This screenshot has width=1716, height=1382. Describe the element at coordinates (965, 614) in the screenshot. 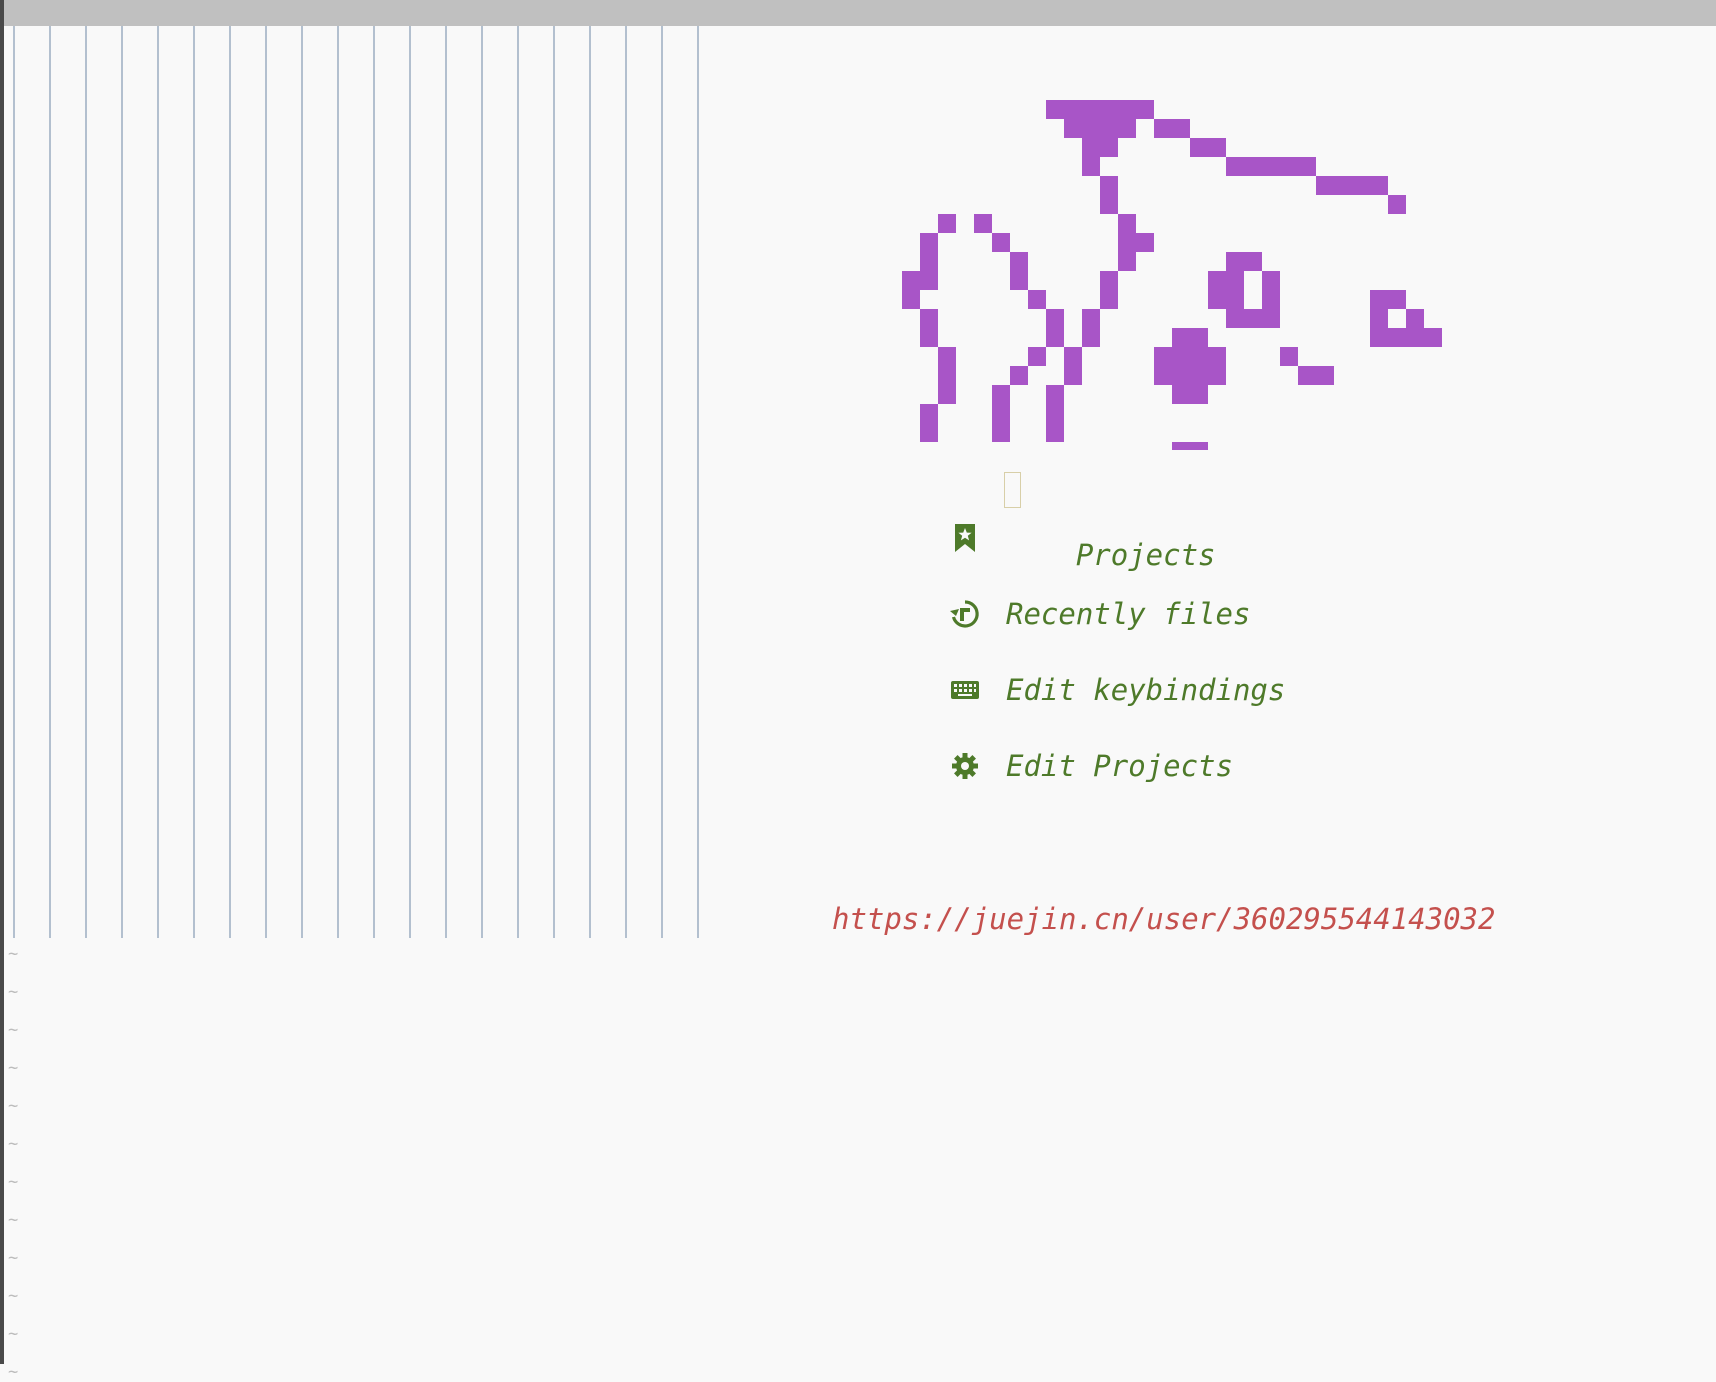

I see `history-icon` at that location.